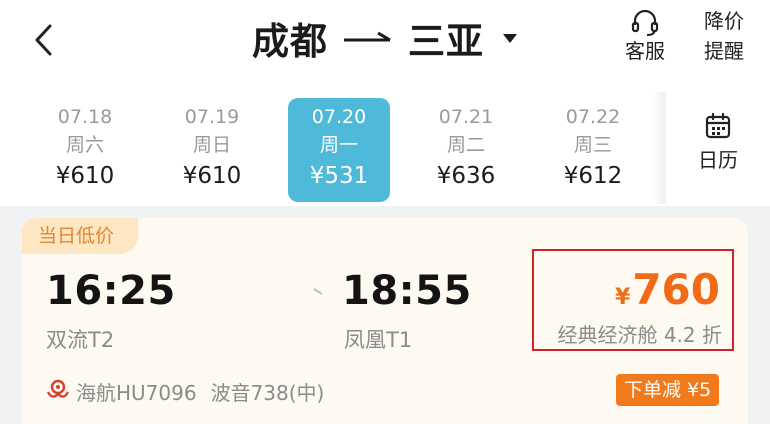 This screenshot has width=770, height=424. Describe the element at coordinates (639, 335) in the screenshot. I see `cabin-class: 经典经济舱 4.2 折` at that location.